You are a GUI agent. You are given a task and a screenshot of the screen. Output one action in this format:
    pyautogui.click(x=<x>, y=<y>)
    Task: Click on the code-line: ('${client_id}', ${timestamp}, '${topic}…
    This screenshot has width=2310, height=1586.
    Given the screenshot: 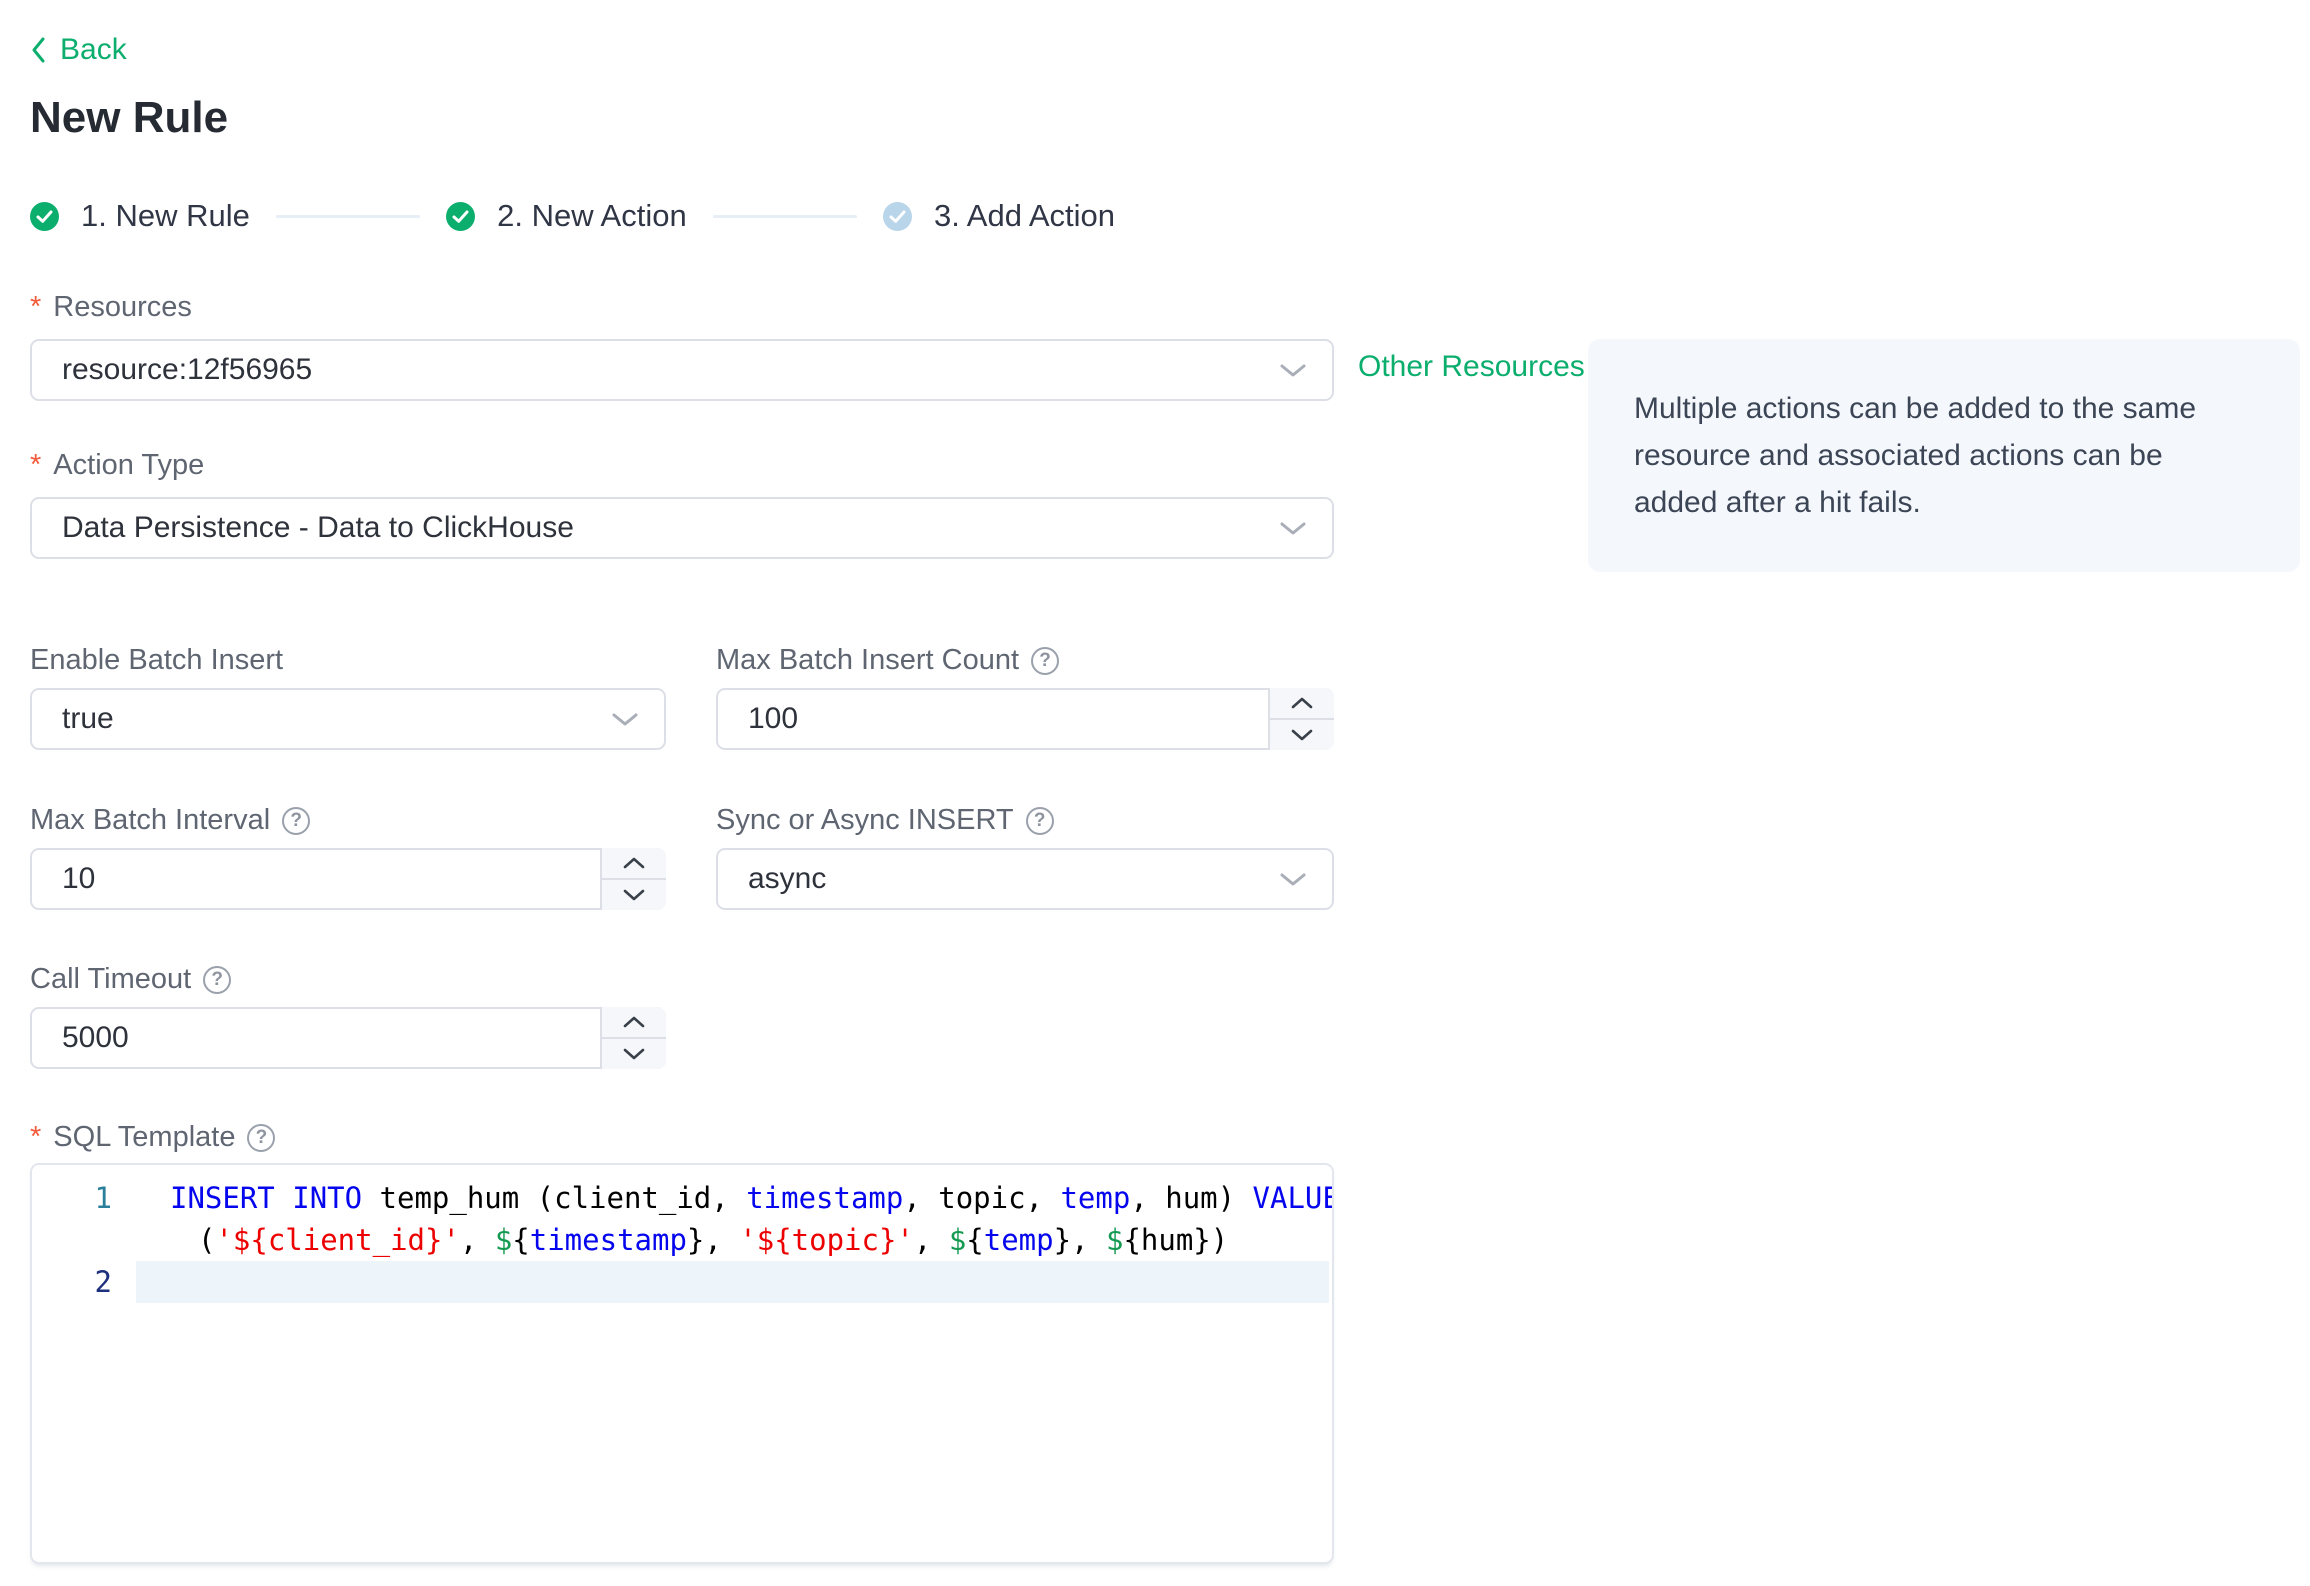 What is the action you would take?
    pyautogui.click(x=732, y=1240)
    